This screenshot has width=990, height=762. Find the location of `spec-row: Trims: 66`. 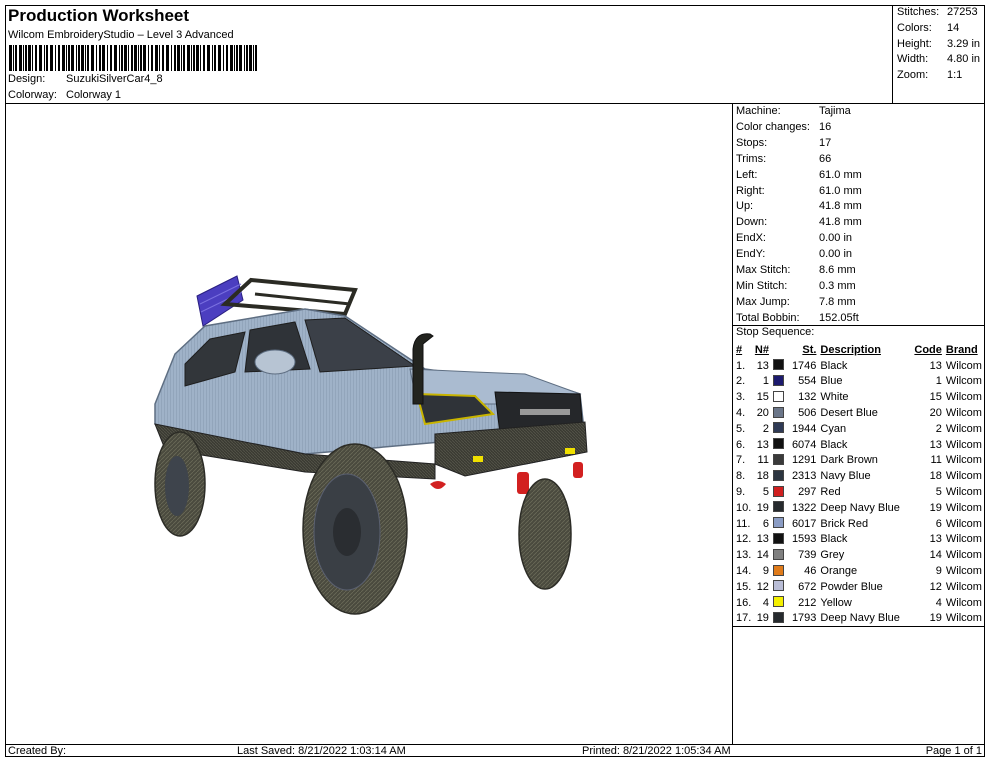

spec-row: Trims: 66 is located at coordinates (783, 159).